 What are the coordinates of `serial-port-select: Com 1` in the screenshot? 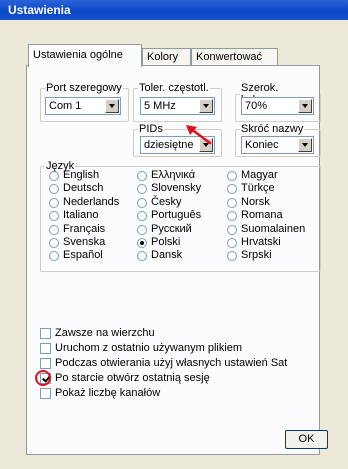 It's located at (83, 106).